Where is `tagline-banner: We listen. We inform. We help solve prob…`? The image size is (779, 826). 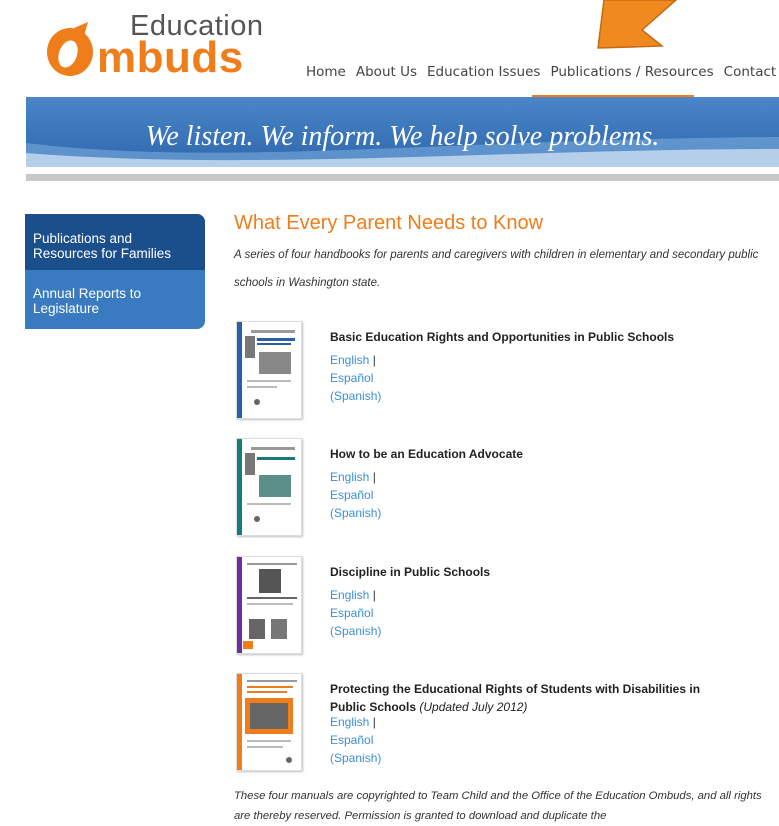 tagline-banner: We listen. We inform. We help solve prob… is located at coordinates (402, 132).